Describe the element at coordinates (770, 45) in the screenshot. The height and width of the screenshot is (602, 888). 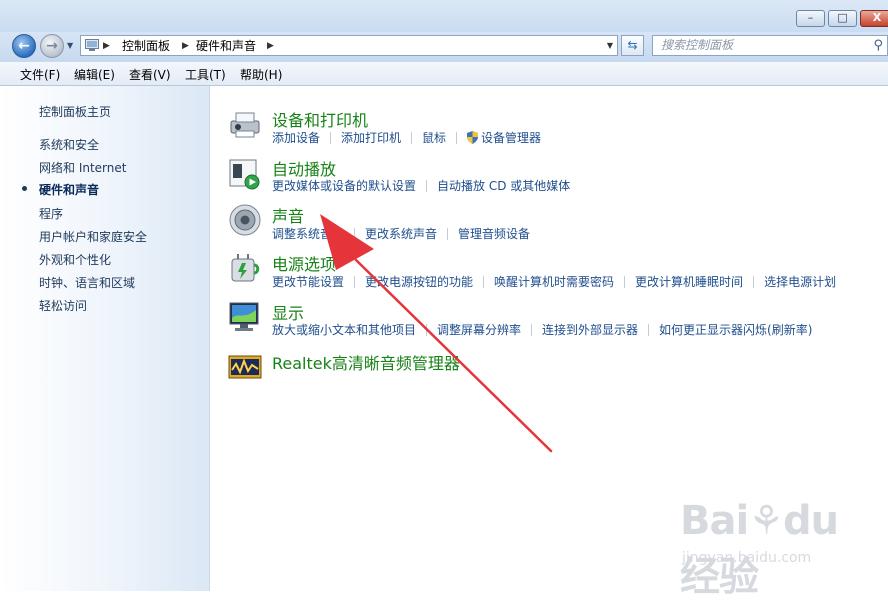
I see `search-input: 搜索控制面板 ⚲` at that location.